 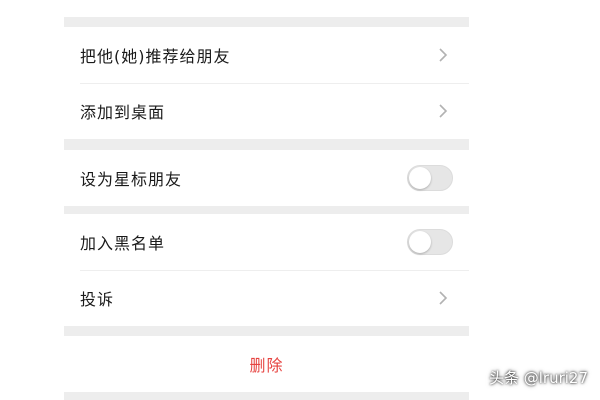 What do you see at coordinates (123, 112) in the screenshot?
I see `add-to-desktop-label: 添加到桌面` at bounding box center [123, 112].